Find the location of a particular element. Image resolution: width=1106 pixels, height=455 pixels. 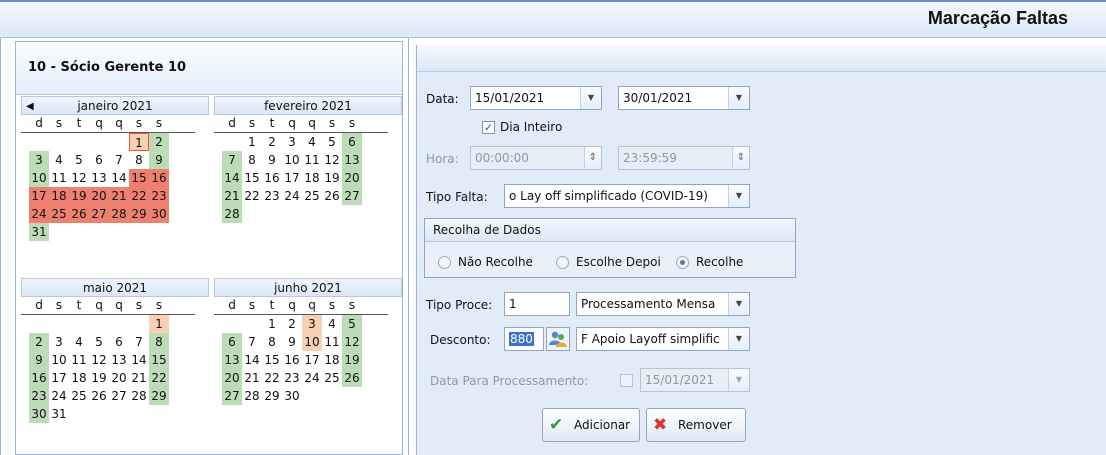

spinner-icon: ⇕ is located at coordinates (740, 158).